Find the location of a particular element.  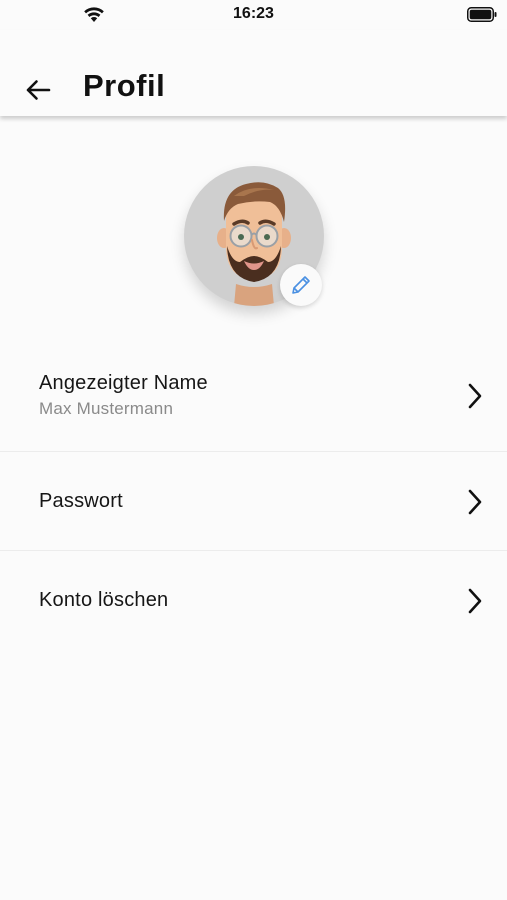

list-item-title: Konto löschen is located at coordinates (104, 600).